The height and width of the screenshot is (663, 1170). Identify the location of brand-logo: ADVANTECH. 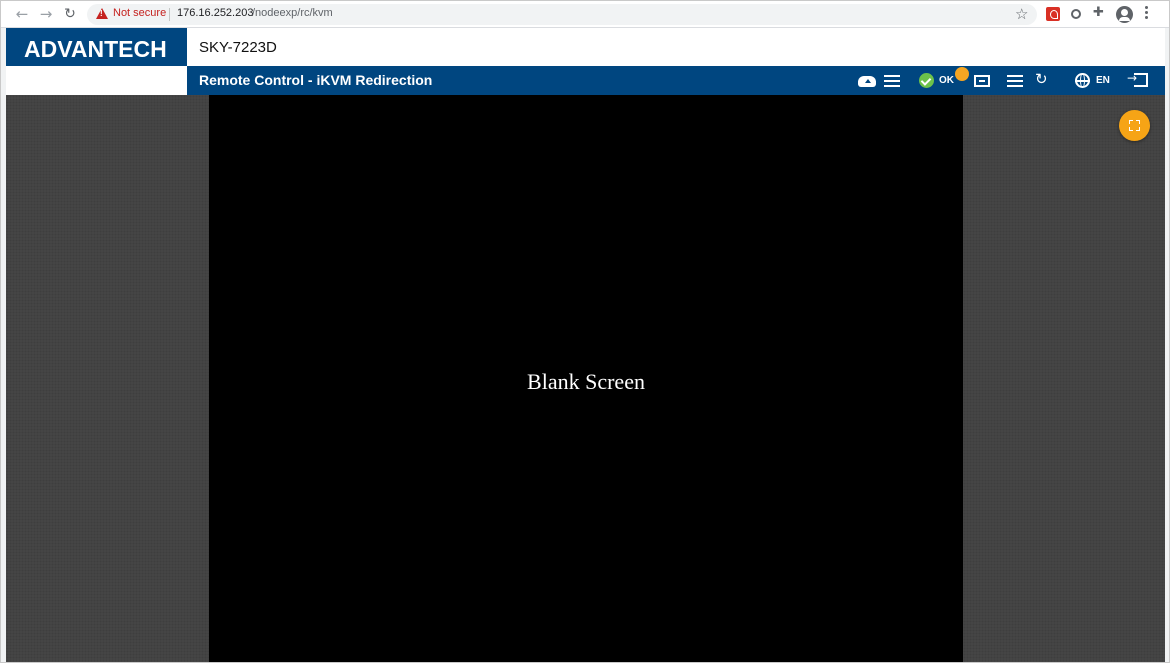
(96, 47).